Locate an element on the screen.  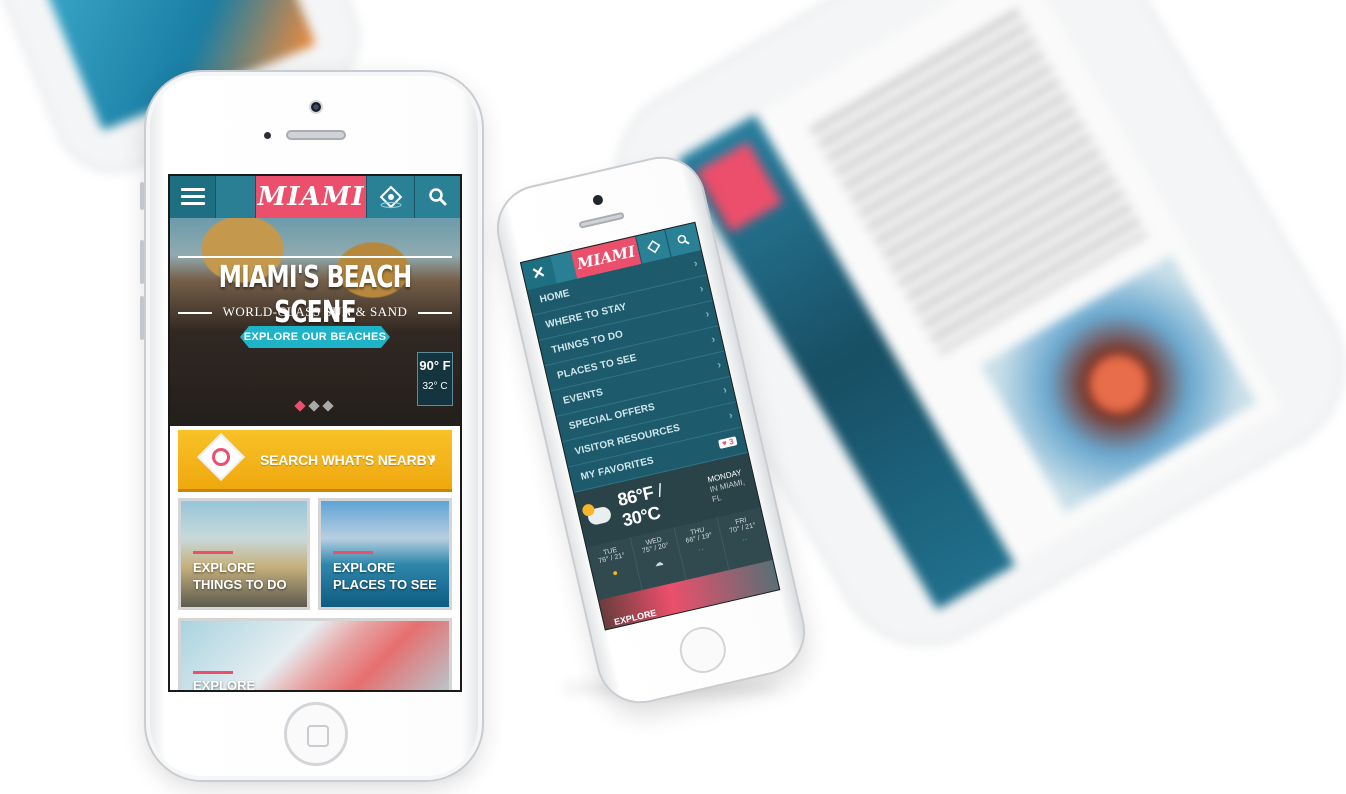
top-navigation-bar: MIAMI is located at coordinates (315, 197).